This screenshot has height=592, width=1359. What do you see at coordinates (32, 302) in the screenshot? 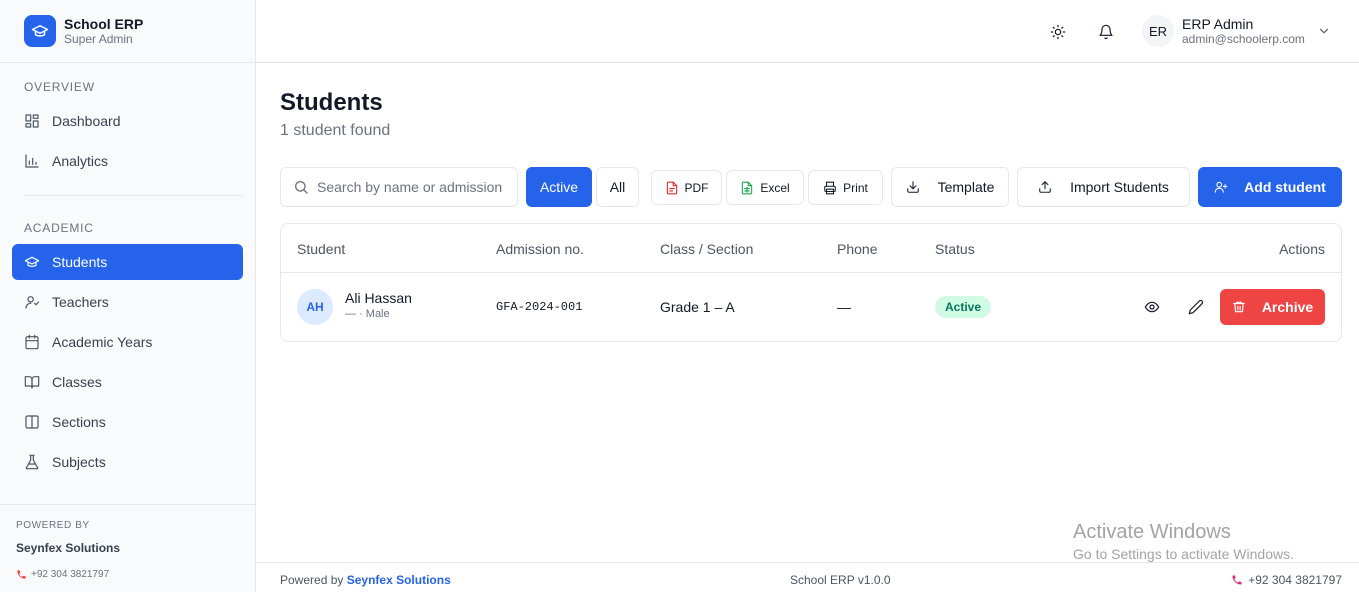
I see `user-icon` at bounding box center [32, 302].